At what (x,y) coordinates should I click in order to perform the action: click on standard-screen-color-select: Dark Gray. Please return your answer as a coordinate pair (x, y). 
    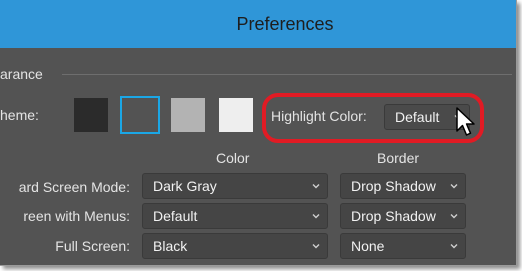
    Looking at the image, I should click on (235, 186).